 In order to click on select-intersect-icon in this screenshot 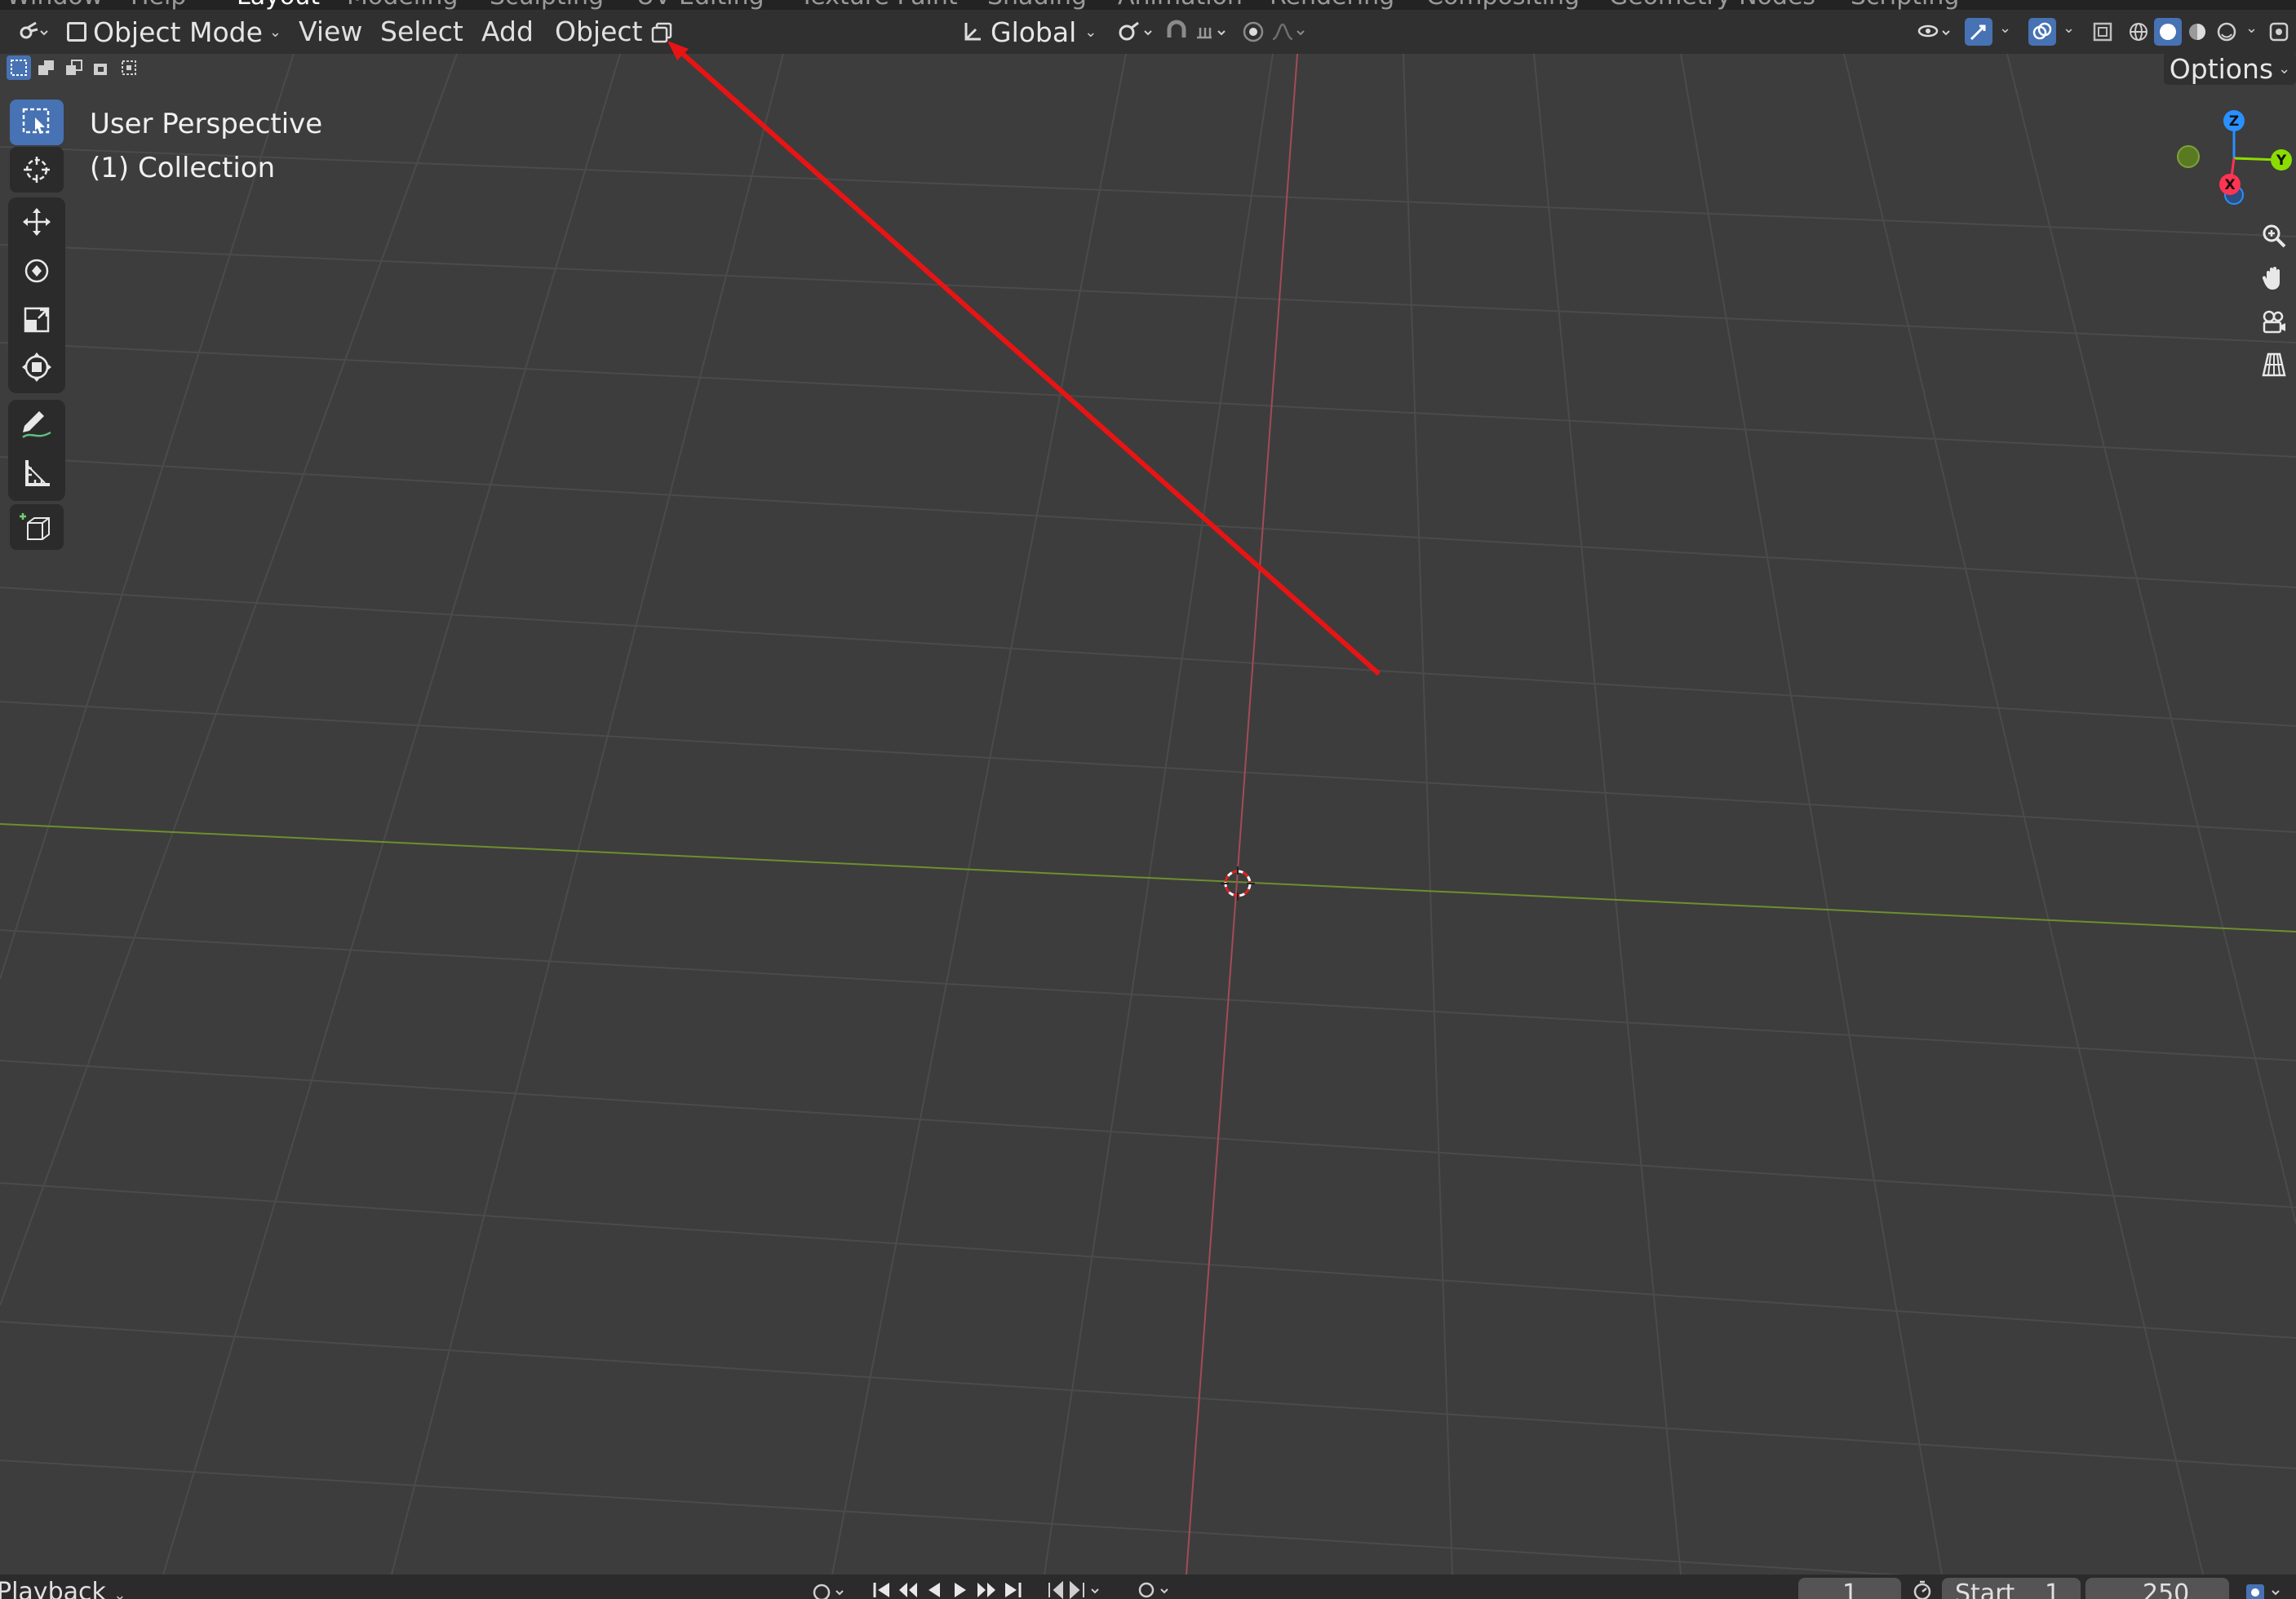, I will do `click(129, 67)`.